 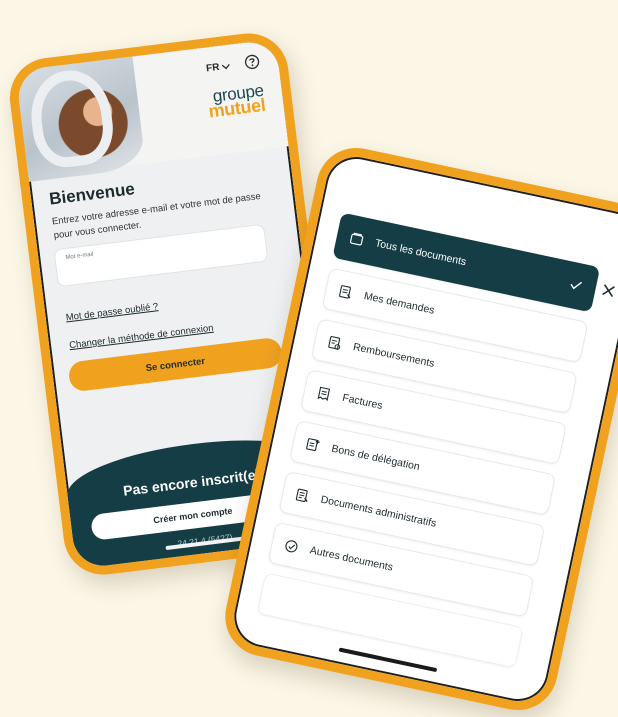 I want to click on request-icon, so click(x=345, y=292).